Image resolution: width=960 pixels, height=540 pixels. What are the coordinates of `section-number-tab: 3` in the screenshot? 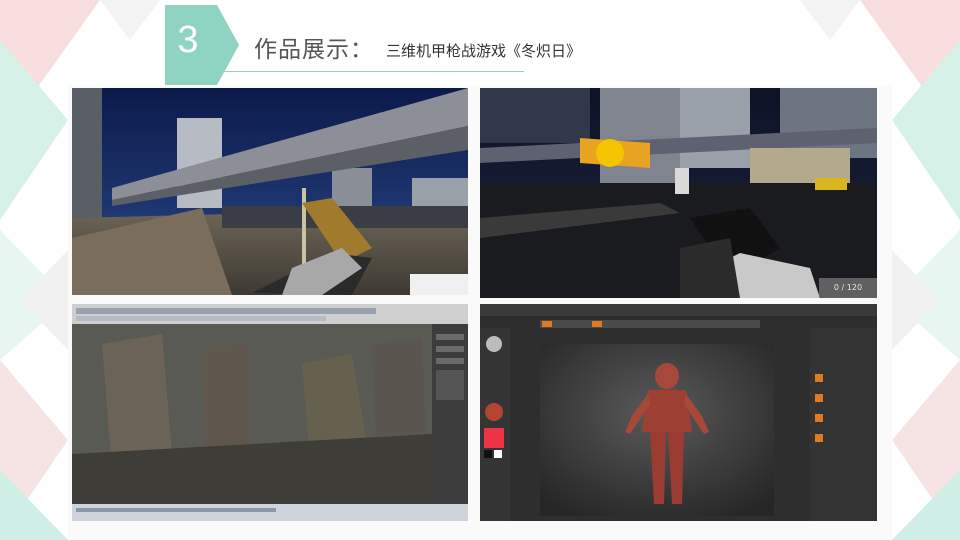 It's located at (191, 45).